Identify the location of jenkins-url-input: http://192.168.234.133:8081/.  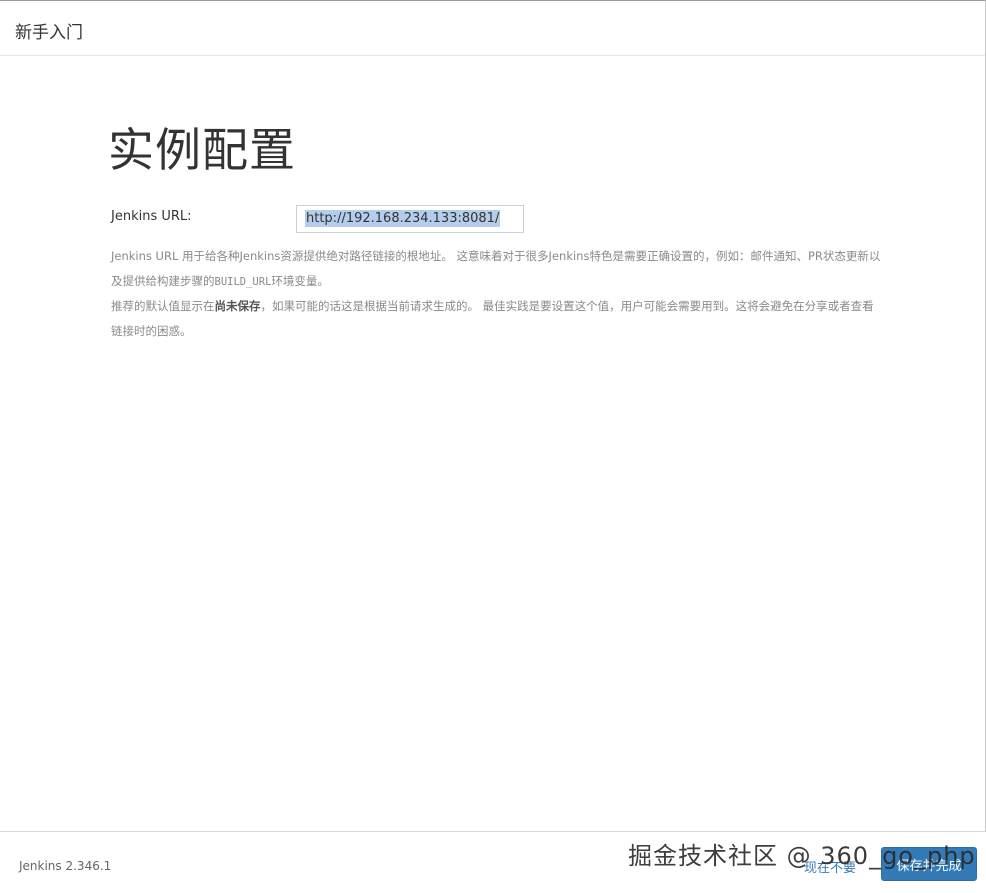
(410, 219).